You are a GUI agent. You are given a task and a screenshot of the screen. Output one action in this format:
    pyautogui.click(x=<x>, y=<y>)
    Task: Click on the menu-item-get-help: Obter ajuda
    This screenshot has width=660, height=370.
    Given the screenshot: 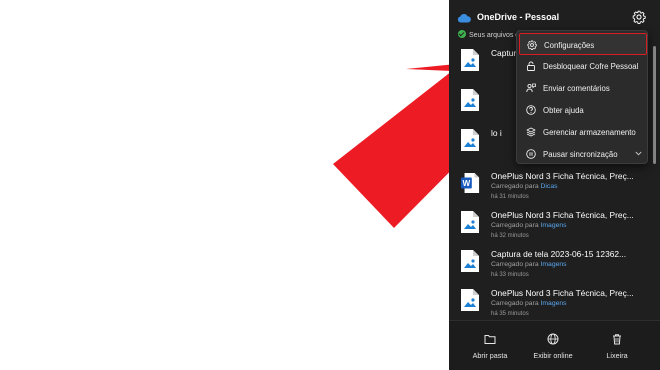 What is the action you would take?
    pyautogui.click(x=583, y=110)
    